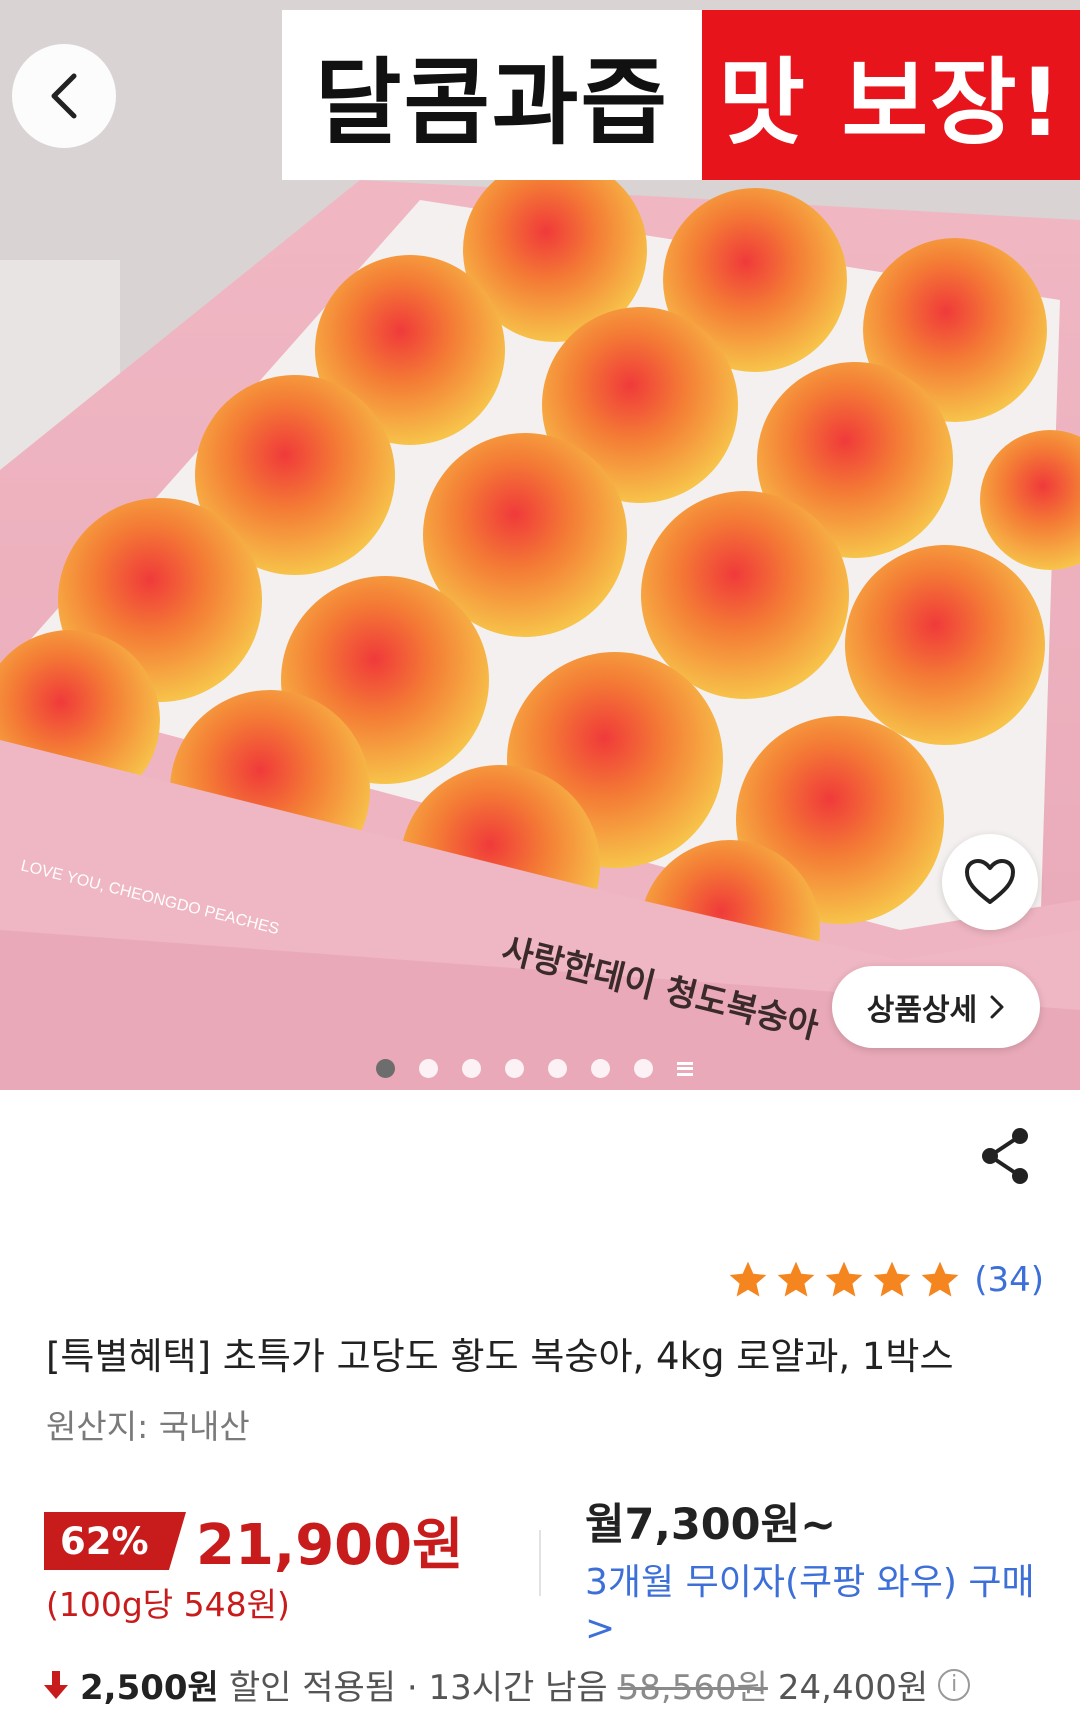 Image resolution: width=1080 pixels, height=1722 pixels. Describe the element at coordinates (853, 1688) in the screenshot. I see `after-discount-price: 24,400원` at that location.